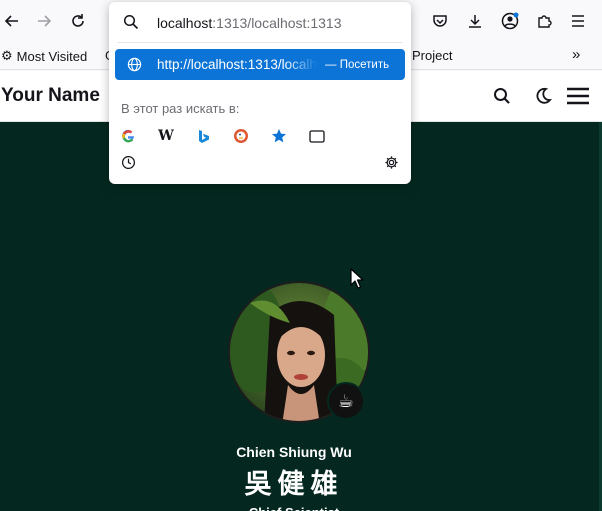 This screenshot has width=602, height=511. I want to click on bookmark-most-visited: ⚙ Most Visited, so click(44, 56).